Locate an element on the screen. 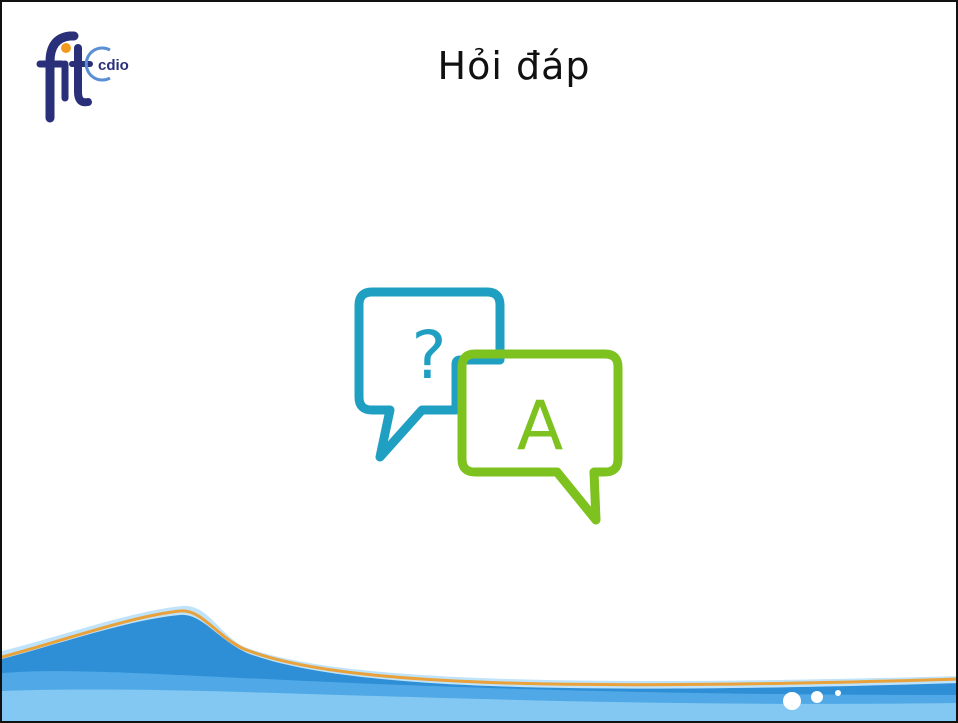 Image resolution: width=958 pixels, height=723 pixels. wave-dot-medium is located at coordinates (817, 697).